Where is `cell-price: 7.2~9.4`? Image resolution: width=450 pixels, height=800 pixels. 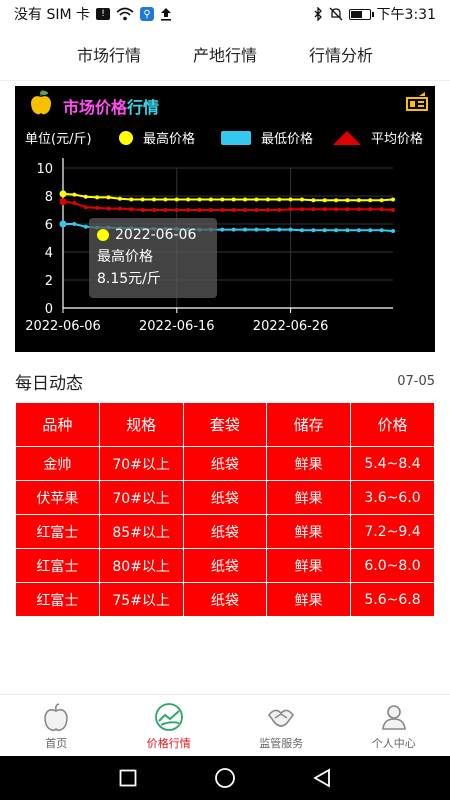
cell-price: 7.2~9.4 is located at coordinates (392, 531).